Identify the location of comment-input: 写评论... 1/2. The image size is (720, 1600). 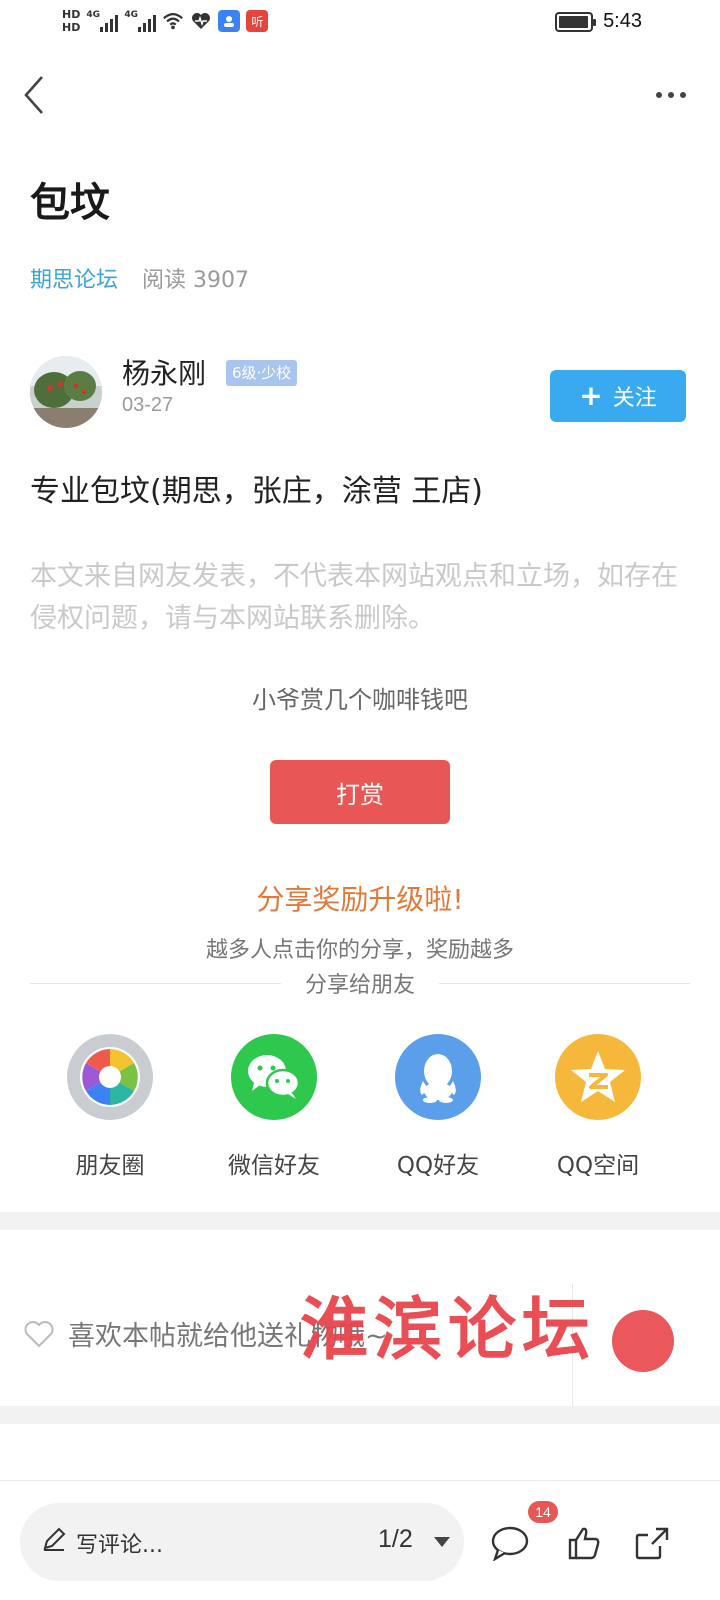
(242, 1542).